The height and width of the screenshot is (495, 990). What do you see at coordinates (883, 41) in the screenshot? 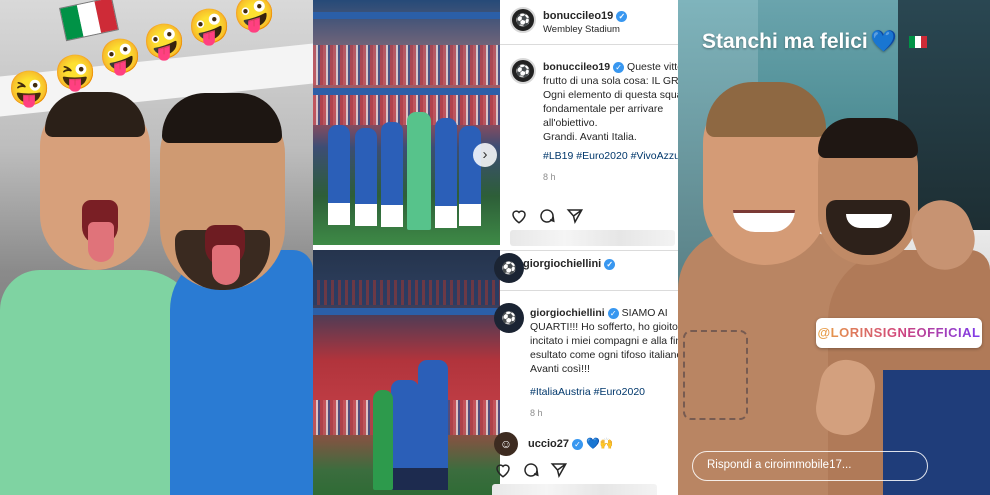
I see `blue-heart-icon: 💙` at bounding box center [883, 41].